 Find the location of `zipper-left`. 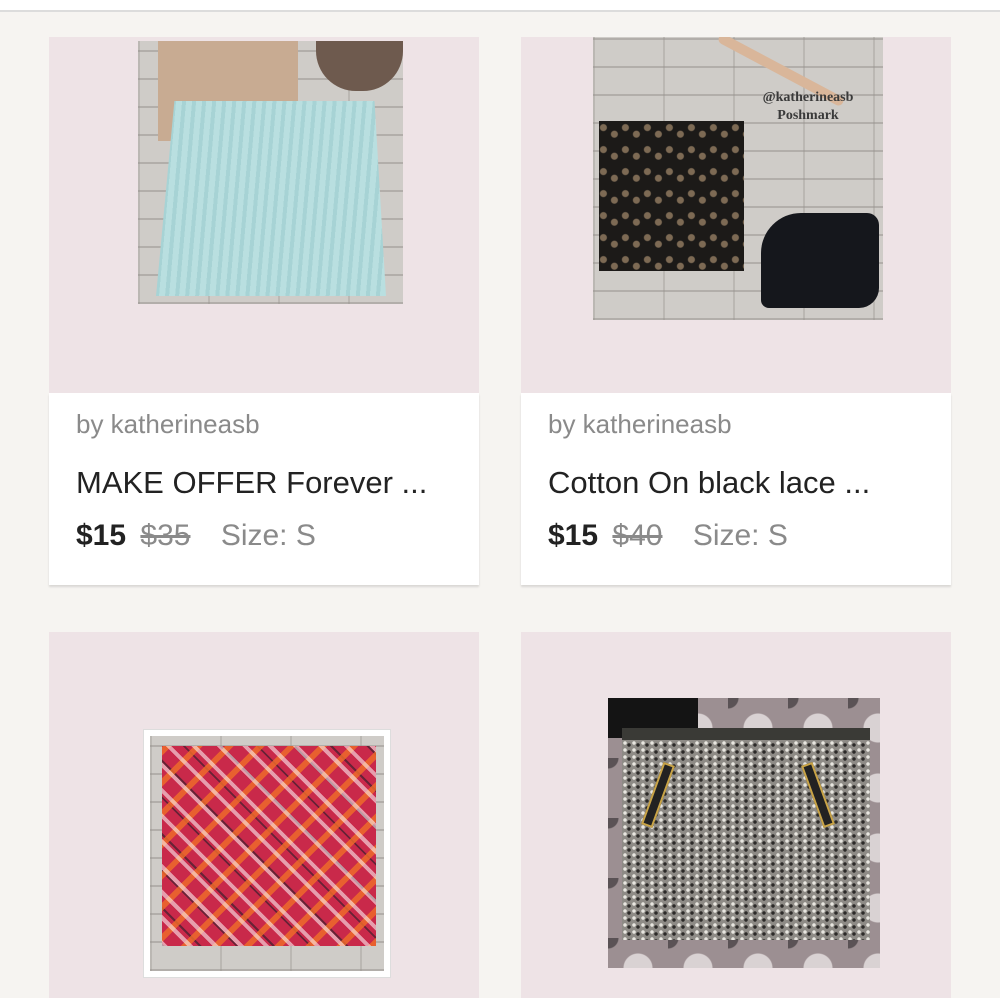

zipper-left is located at coordinates (658, 795).